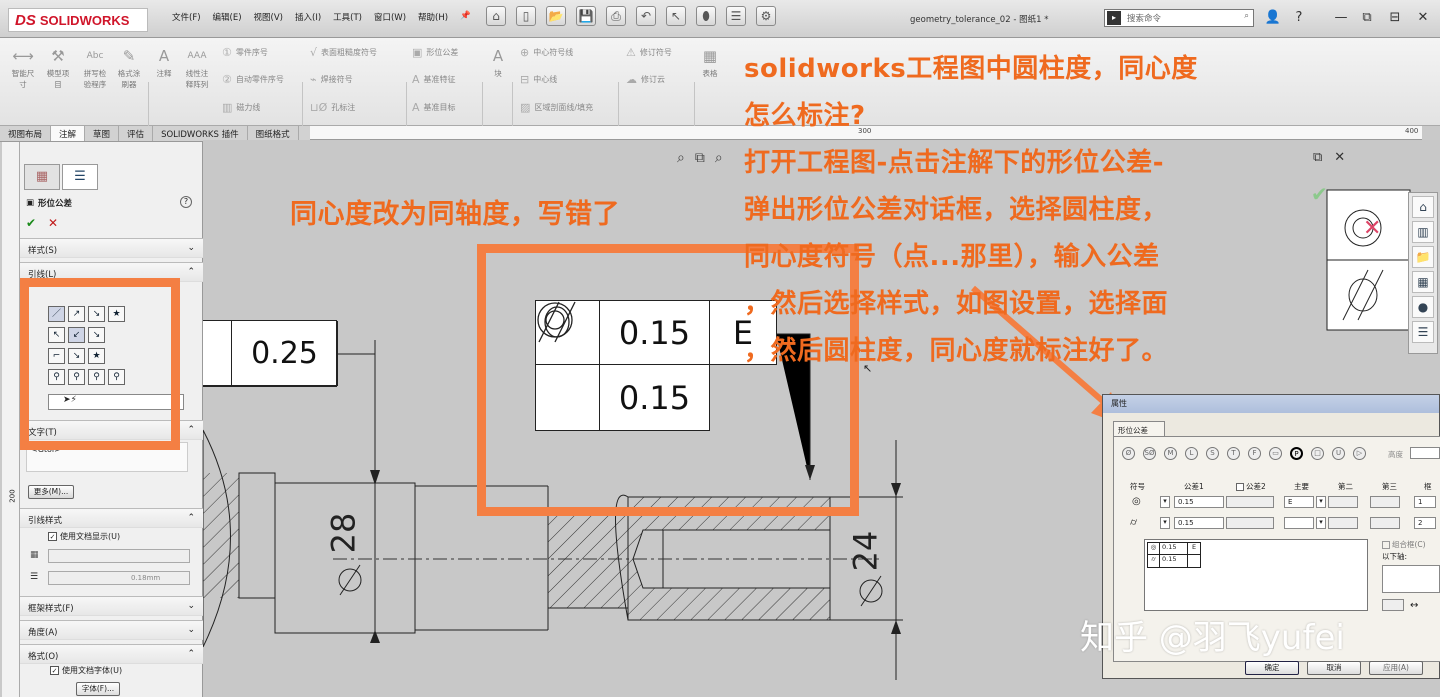  Describe the element at coordinates (1199, 523) in the screenshot. I see `row2-tol1-input: 0.15` at that location.